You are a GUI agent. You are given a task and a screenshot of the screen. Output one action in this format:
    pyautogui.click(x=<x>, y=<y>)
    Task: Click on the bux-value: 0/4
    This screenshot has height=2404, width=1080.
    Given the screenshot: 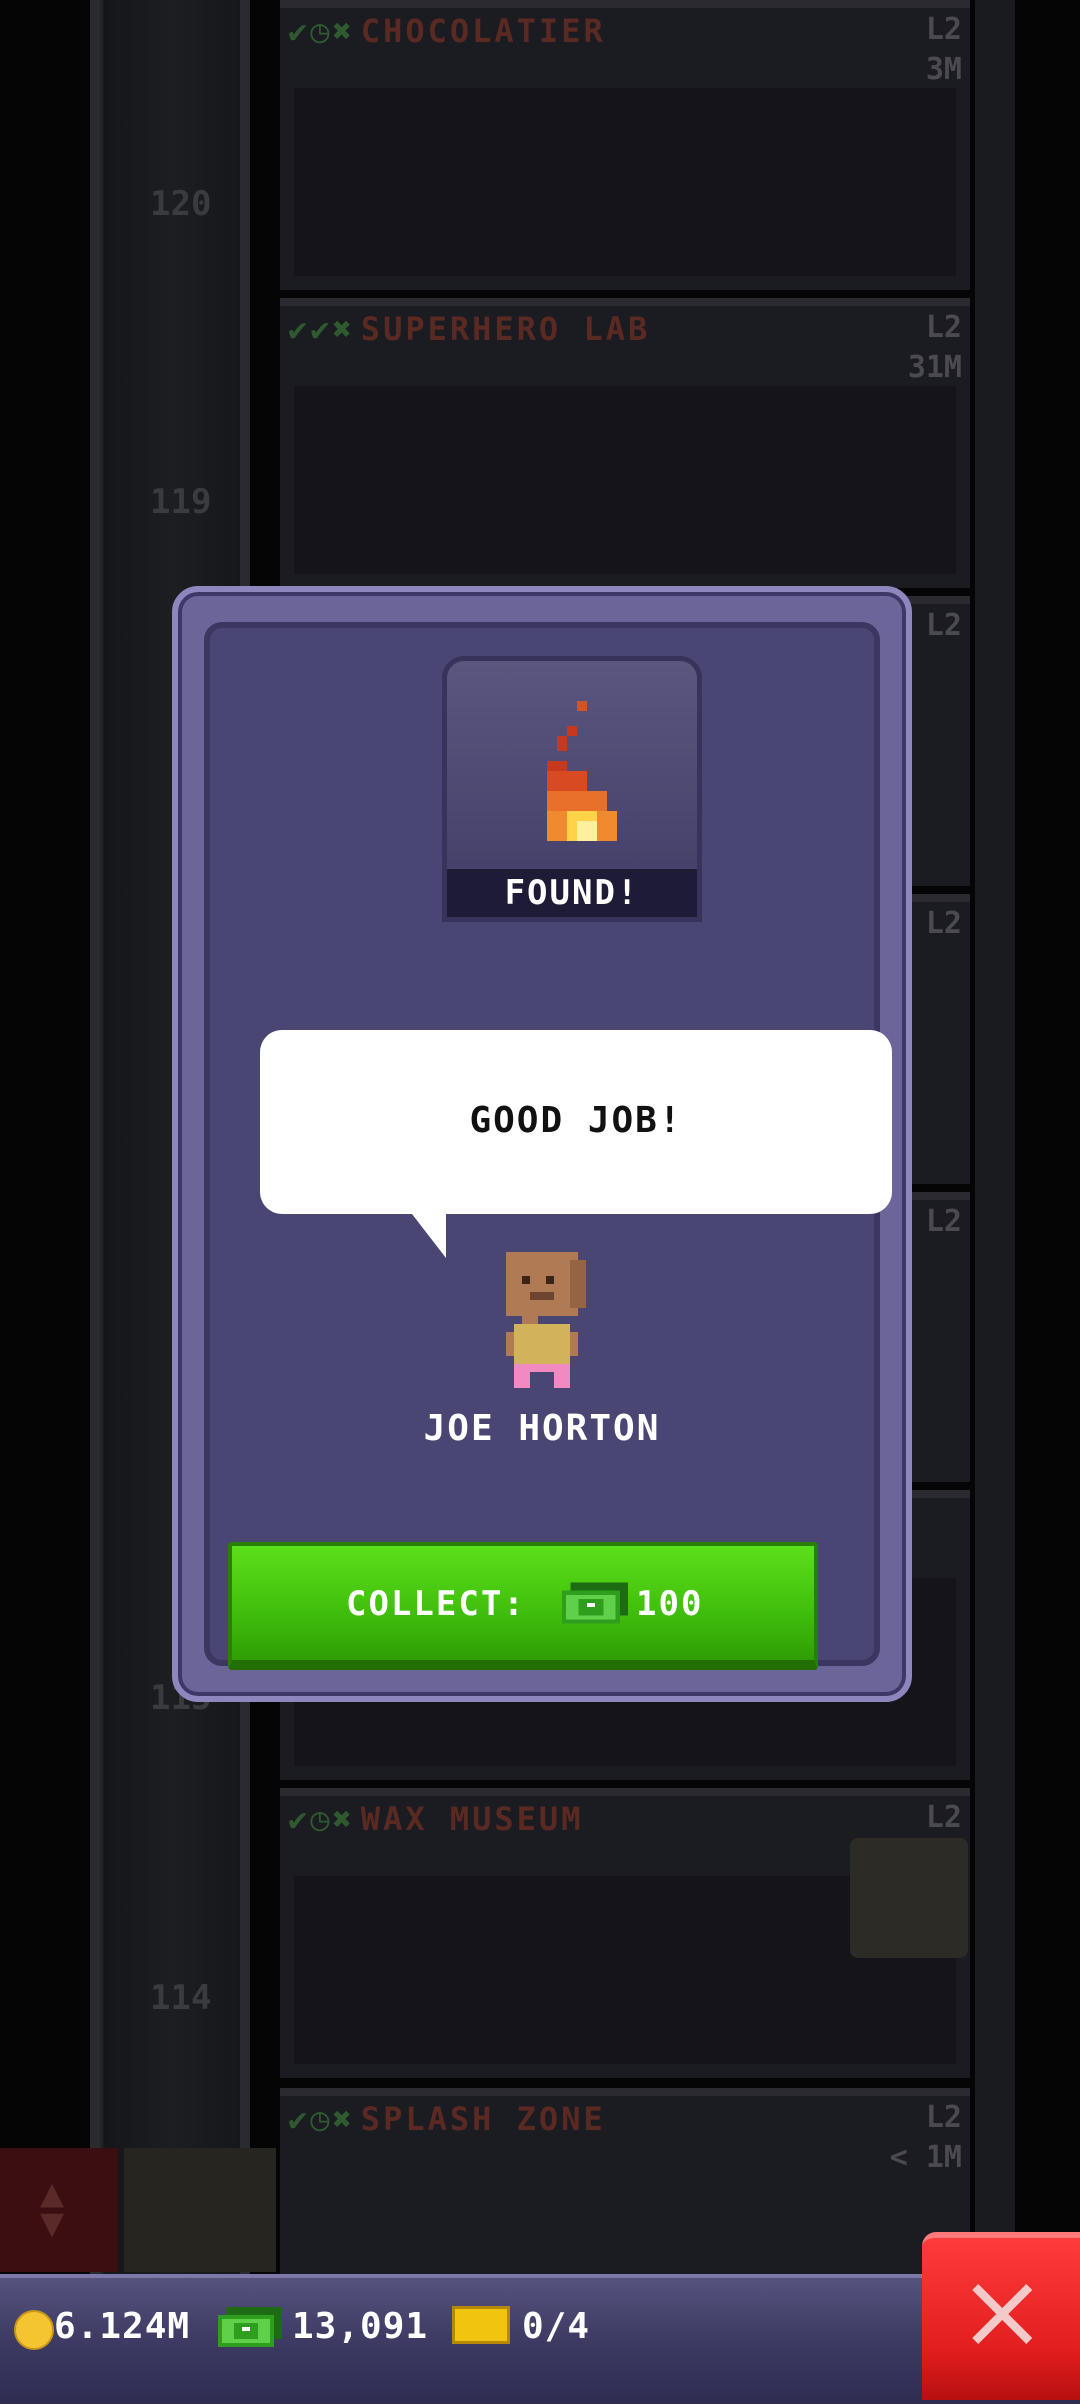 What is the action you would take?
    pyautogui.click(x=556, y=2326)
    